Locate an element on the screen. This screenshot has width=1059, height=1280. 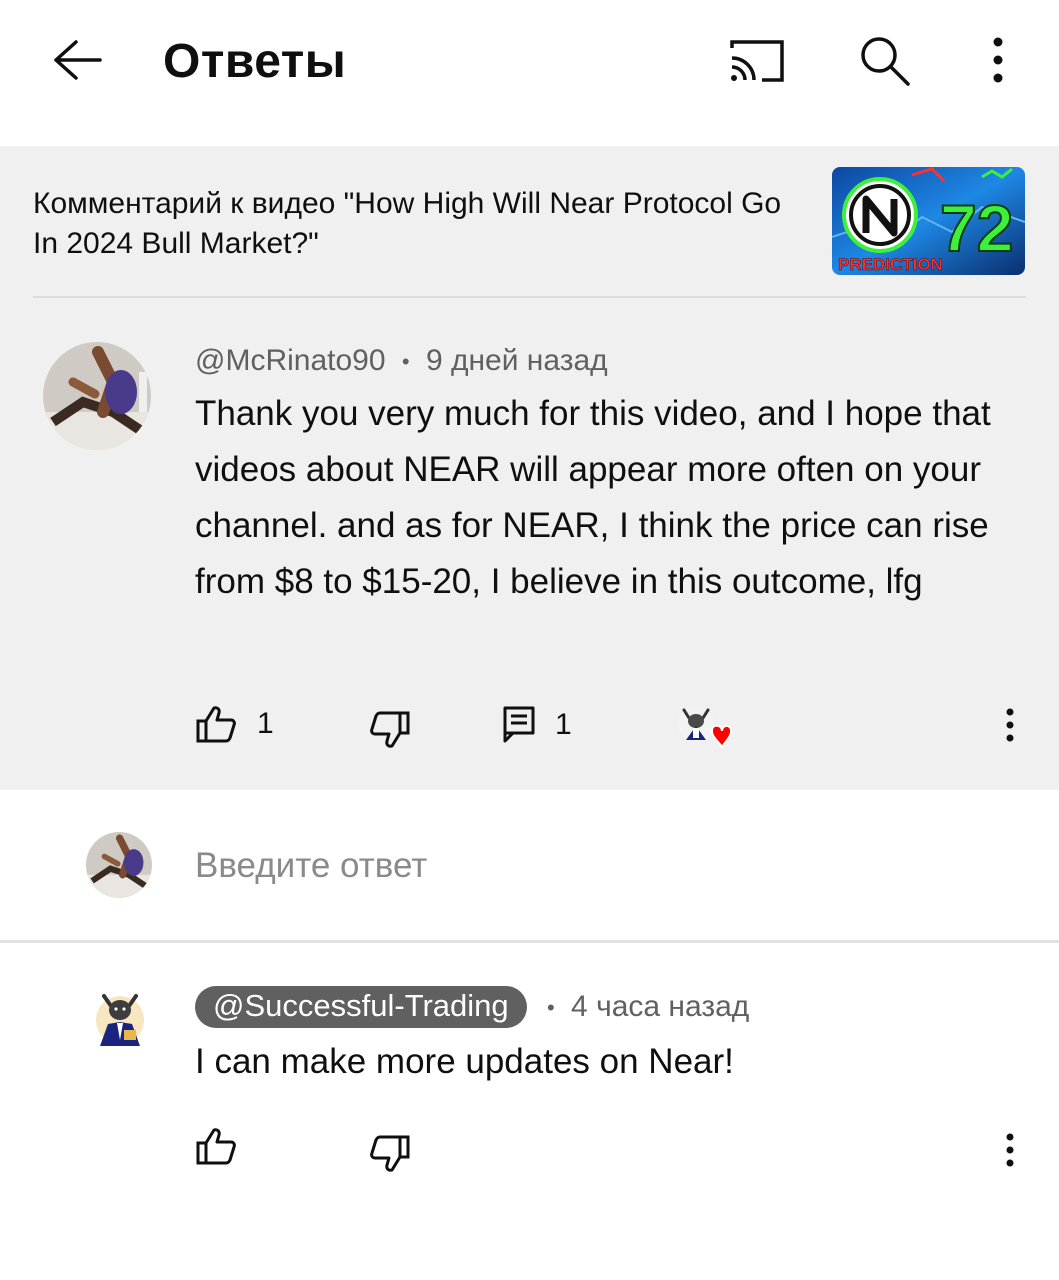
dislike-button is located at coordinates (390, 730).